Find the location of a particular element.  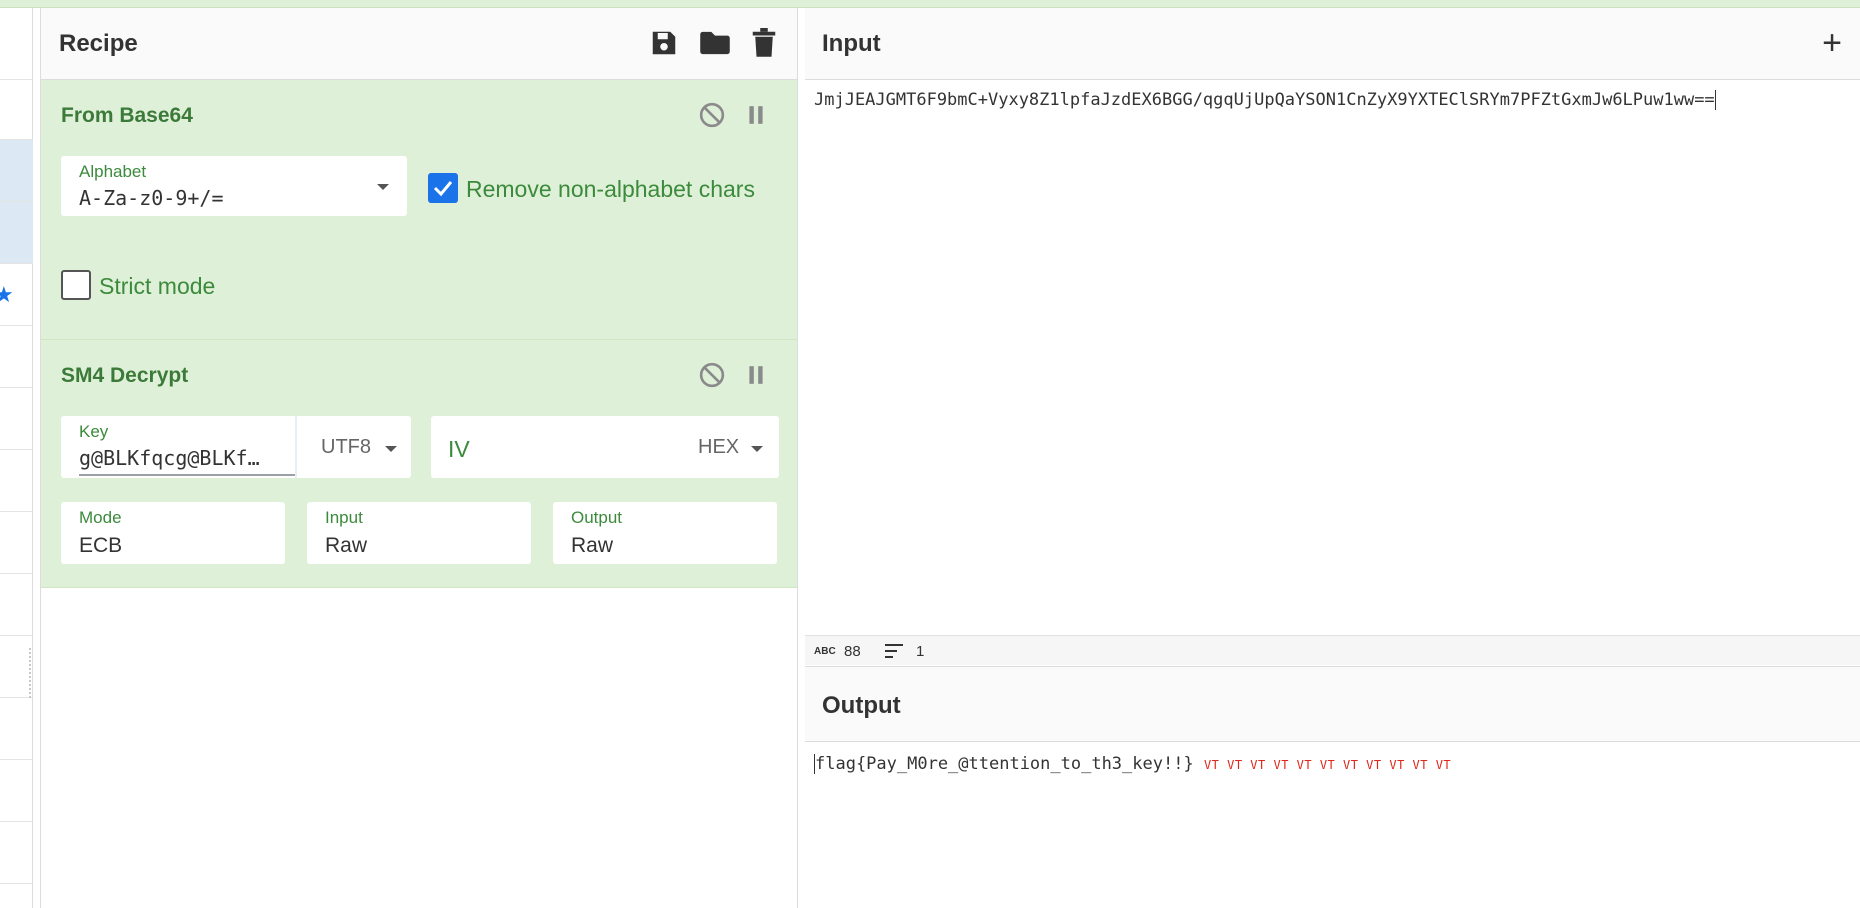

input-format-value: Raw is located at coordinates (346, 545).